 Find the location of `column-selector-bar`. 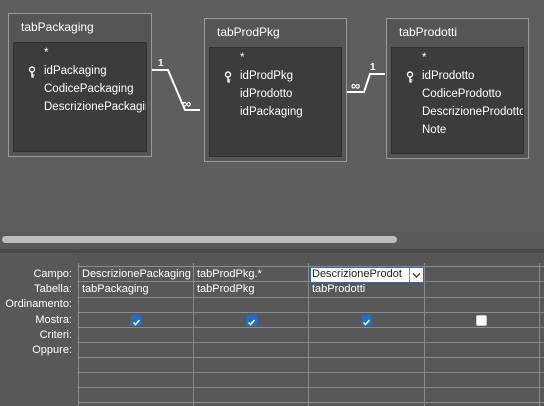

column-selector-bar is located at coordinates (311, 258).